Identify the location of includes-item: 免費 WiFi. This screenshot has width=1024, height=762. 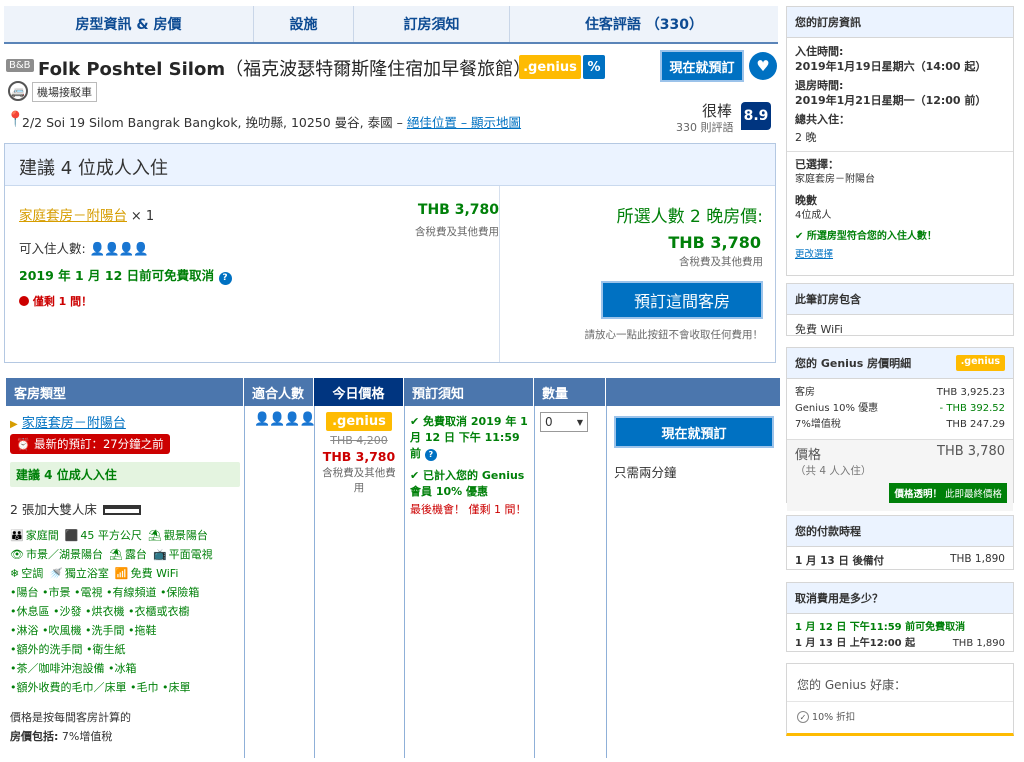
(819, 329).